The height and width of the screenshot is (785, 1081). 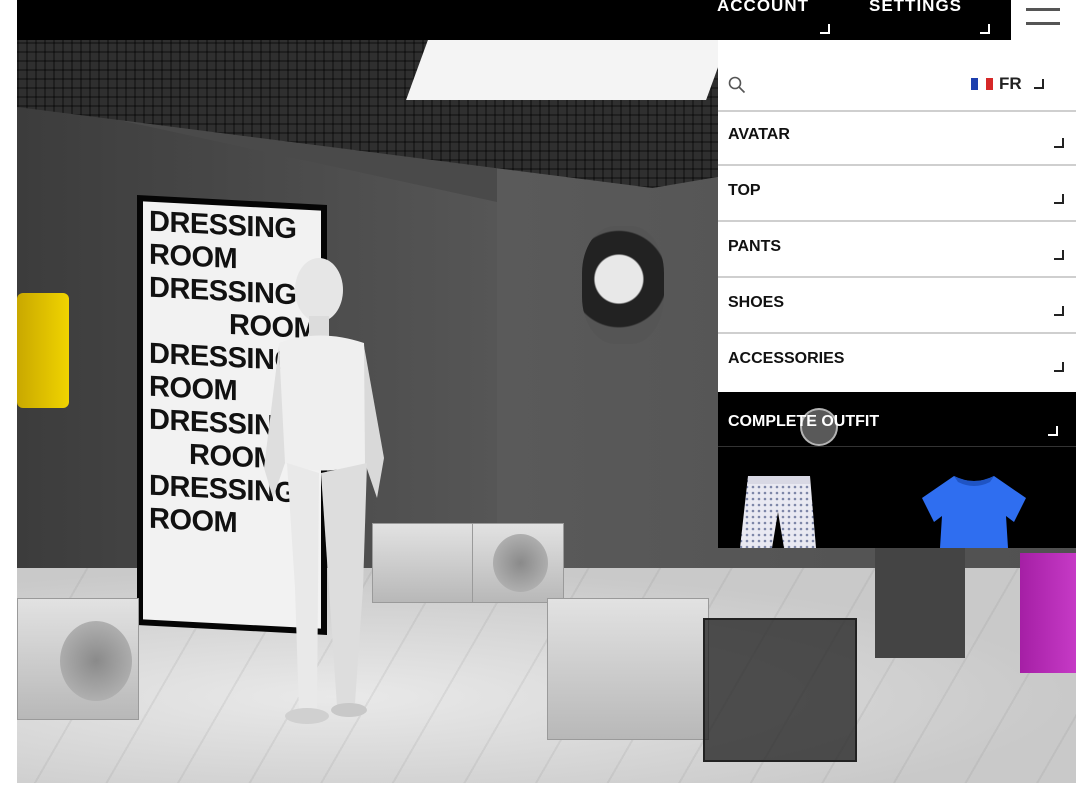 What do you see at coordinates (982, 84) in the screenshot?
I see `french-flag-icon` at bounding box center [982, 84].